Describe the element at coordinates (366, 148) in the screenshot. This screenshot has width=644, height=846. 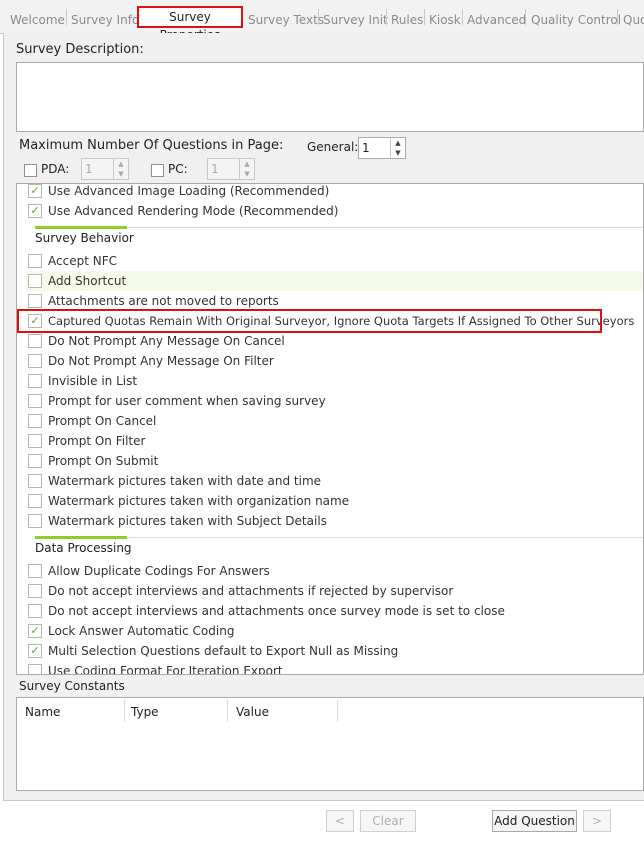
I see `general-value: 1` at that location.